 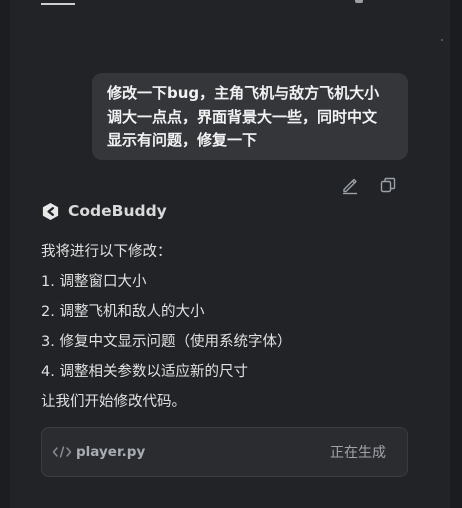 I want to click on file-name: player.py, so click(x=111, y=452).